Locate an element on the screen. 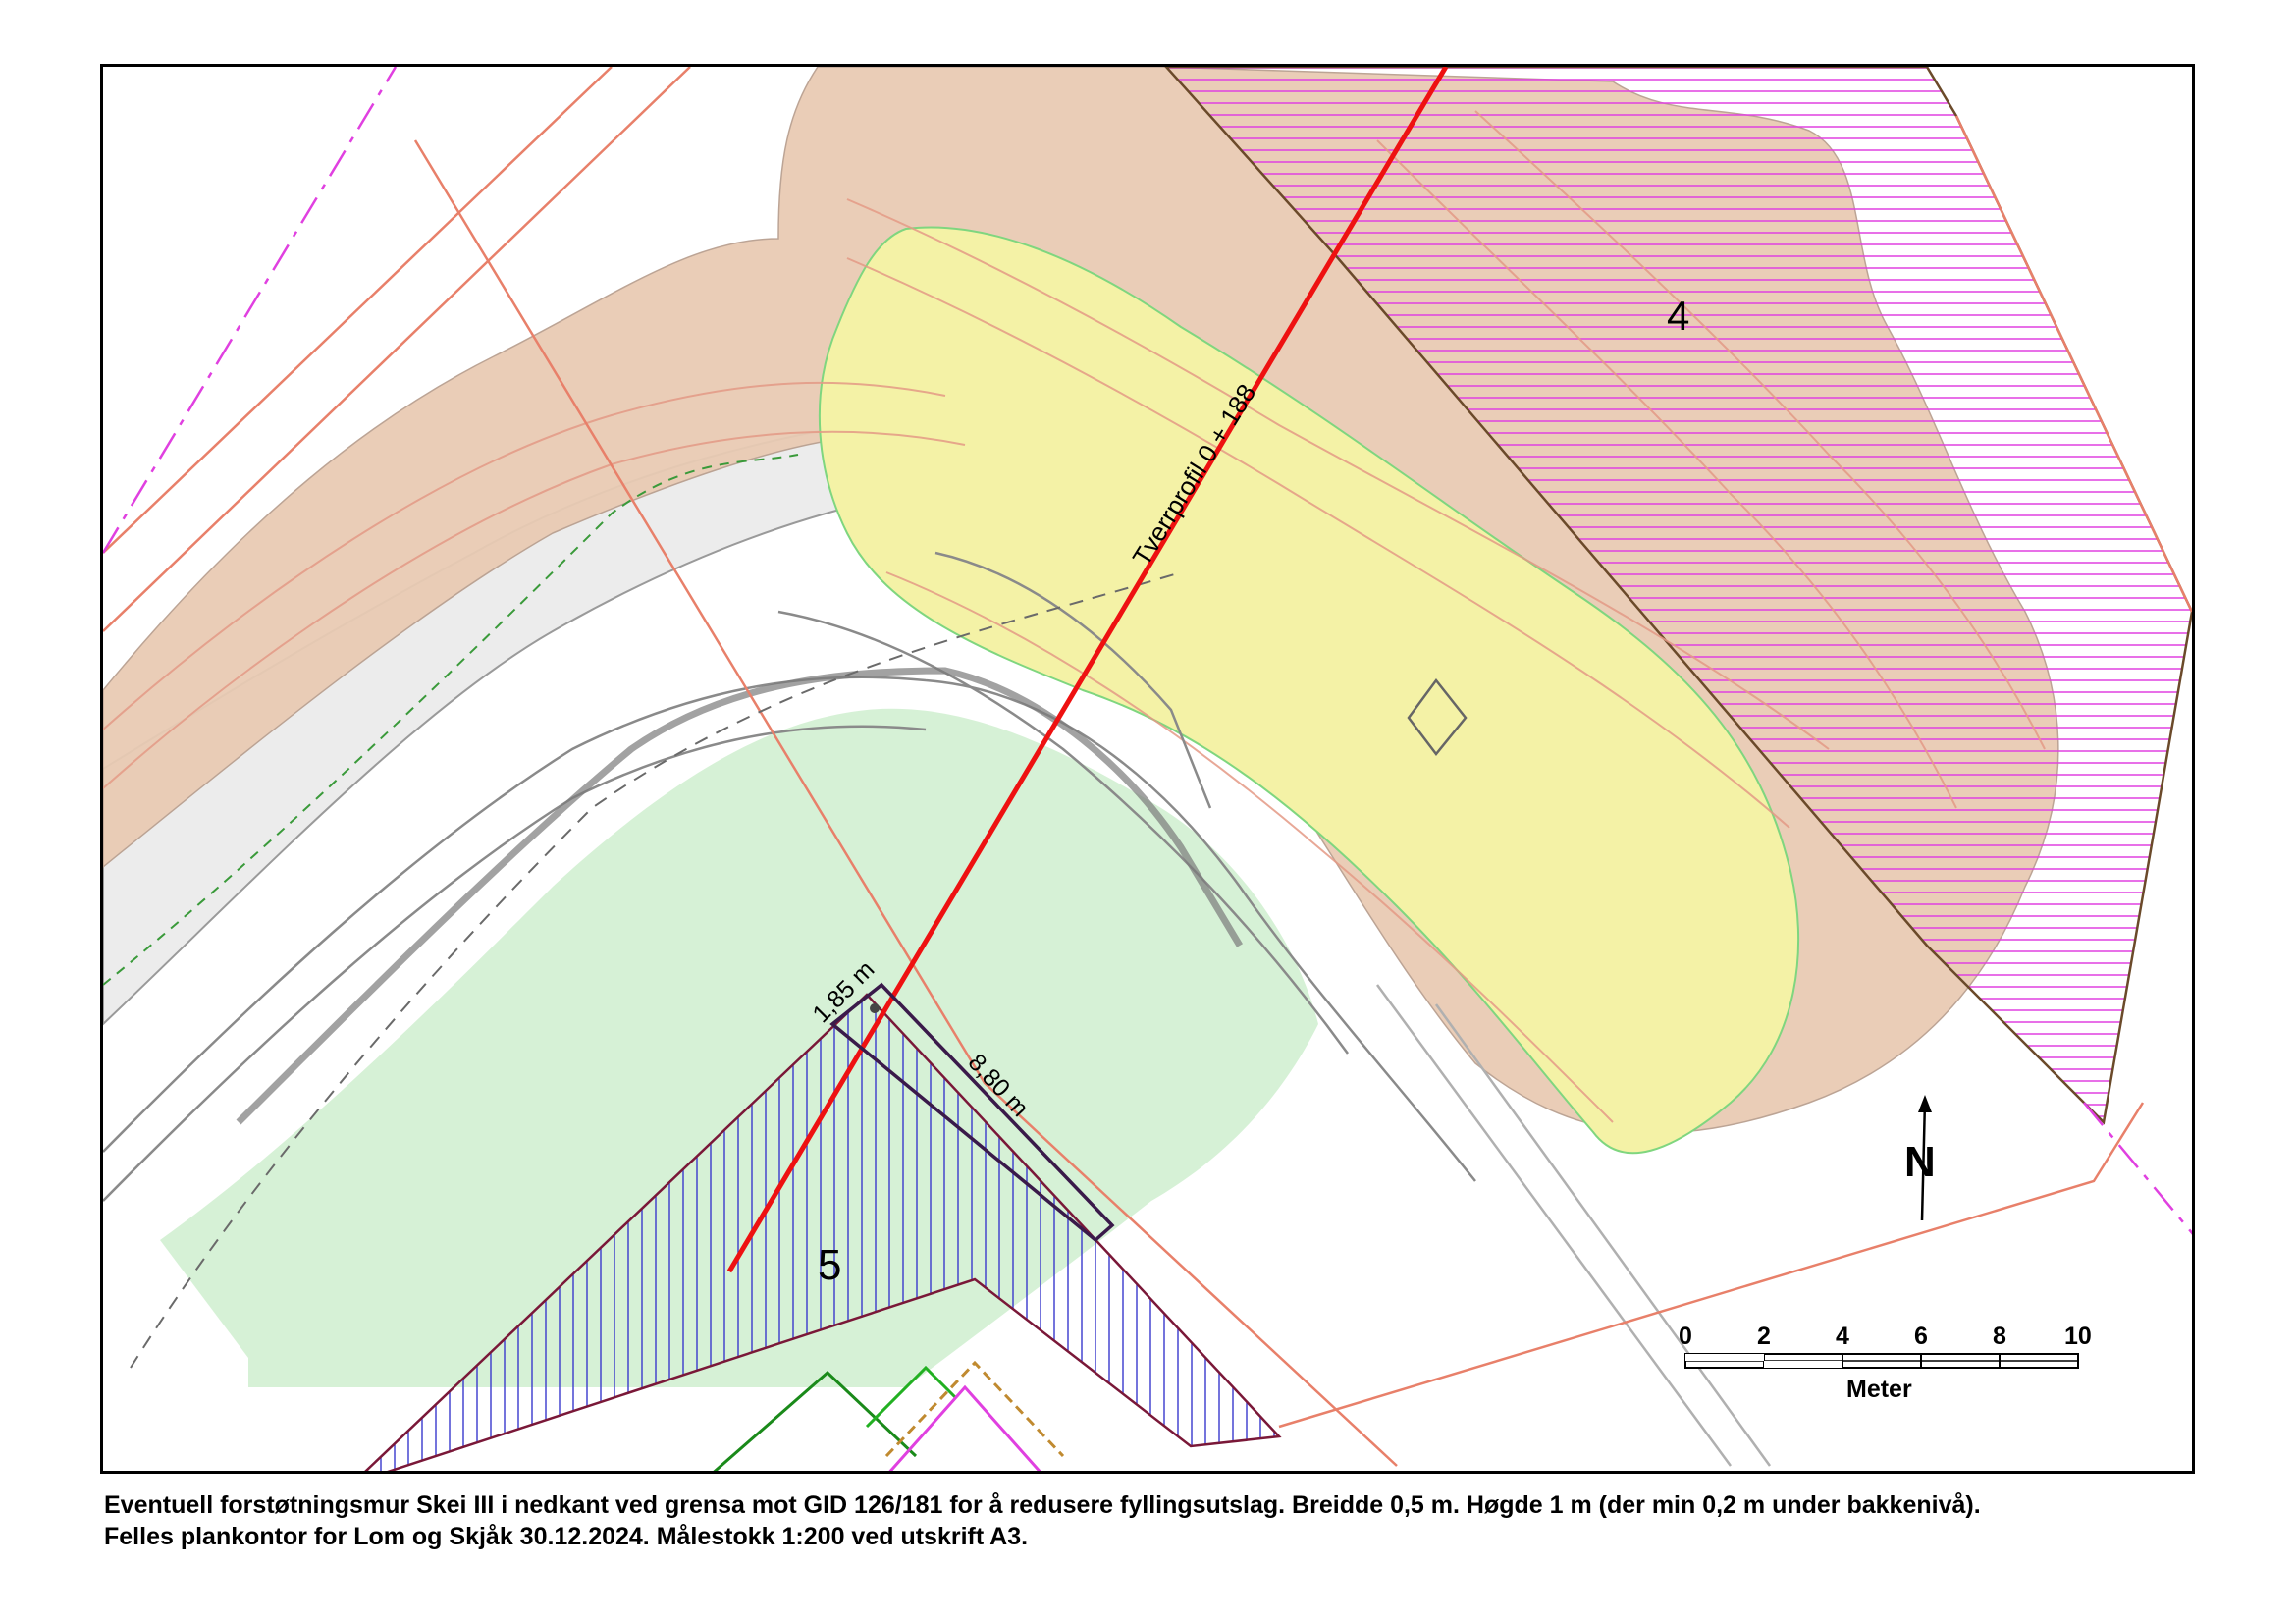 The width and height of the screenshot is (2296, 1623). scale-tick-0: 0 is located at coordinates (1685, 1336).